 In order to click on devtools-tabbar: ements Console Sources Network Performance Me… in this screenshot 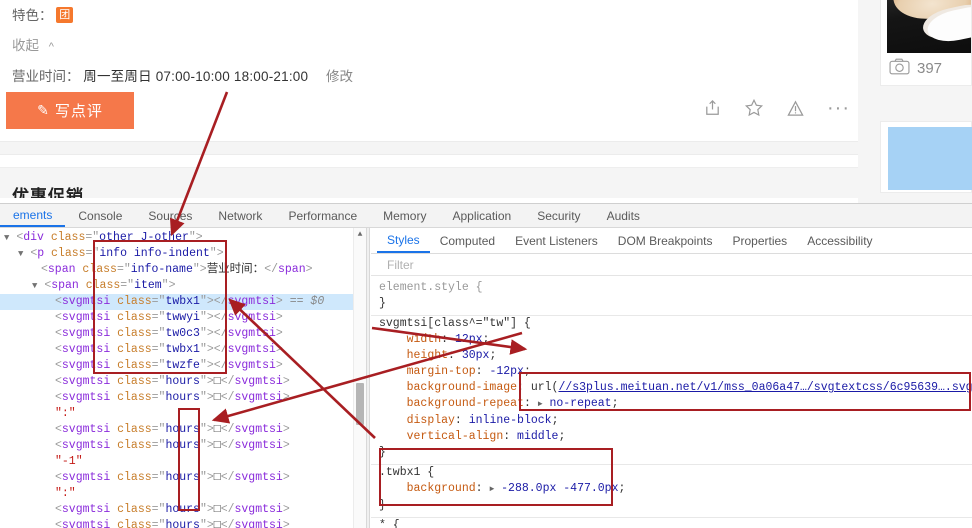, I will do `click(486, 216)`.